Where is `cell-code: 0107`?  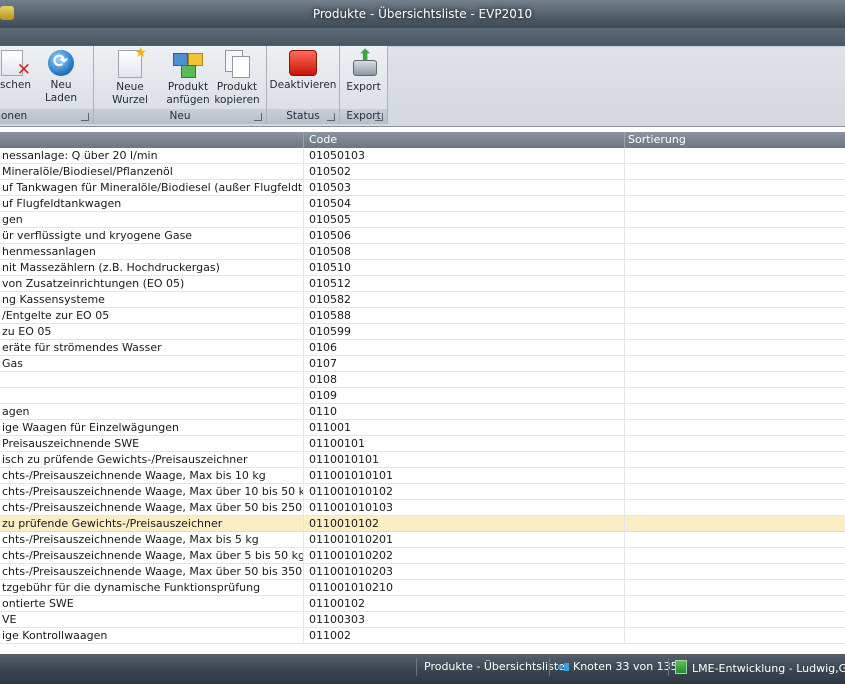
cell-code: 0107 is located at coordinates (464, 364).